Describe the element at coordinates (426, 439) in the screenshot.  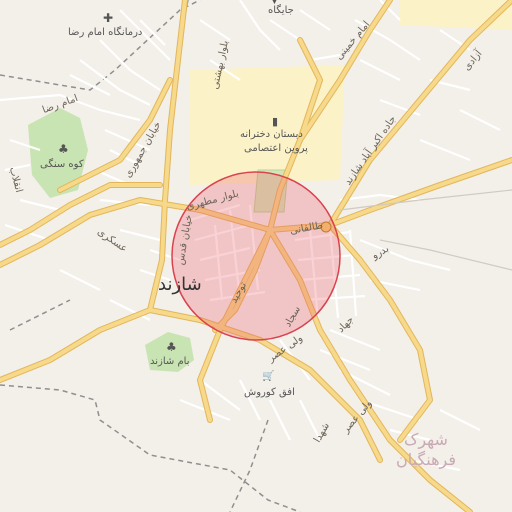
I see `shahrak-label-line1: شهرک` at that location.